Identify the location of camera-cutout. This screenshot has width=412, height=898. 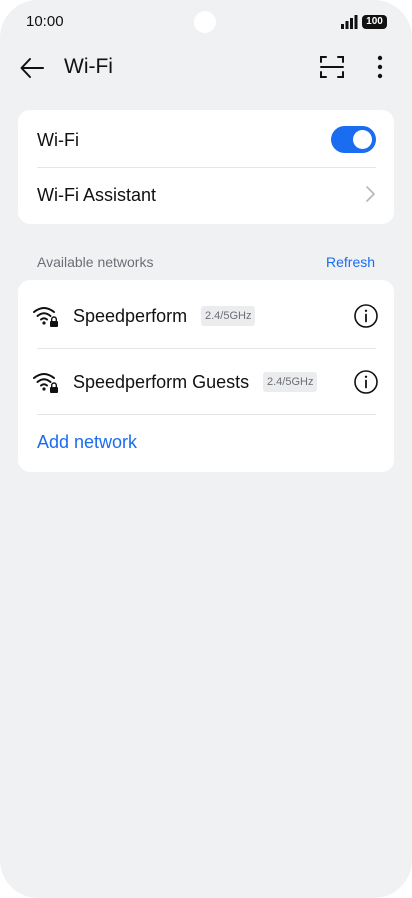
(205, 22).